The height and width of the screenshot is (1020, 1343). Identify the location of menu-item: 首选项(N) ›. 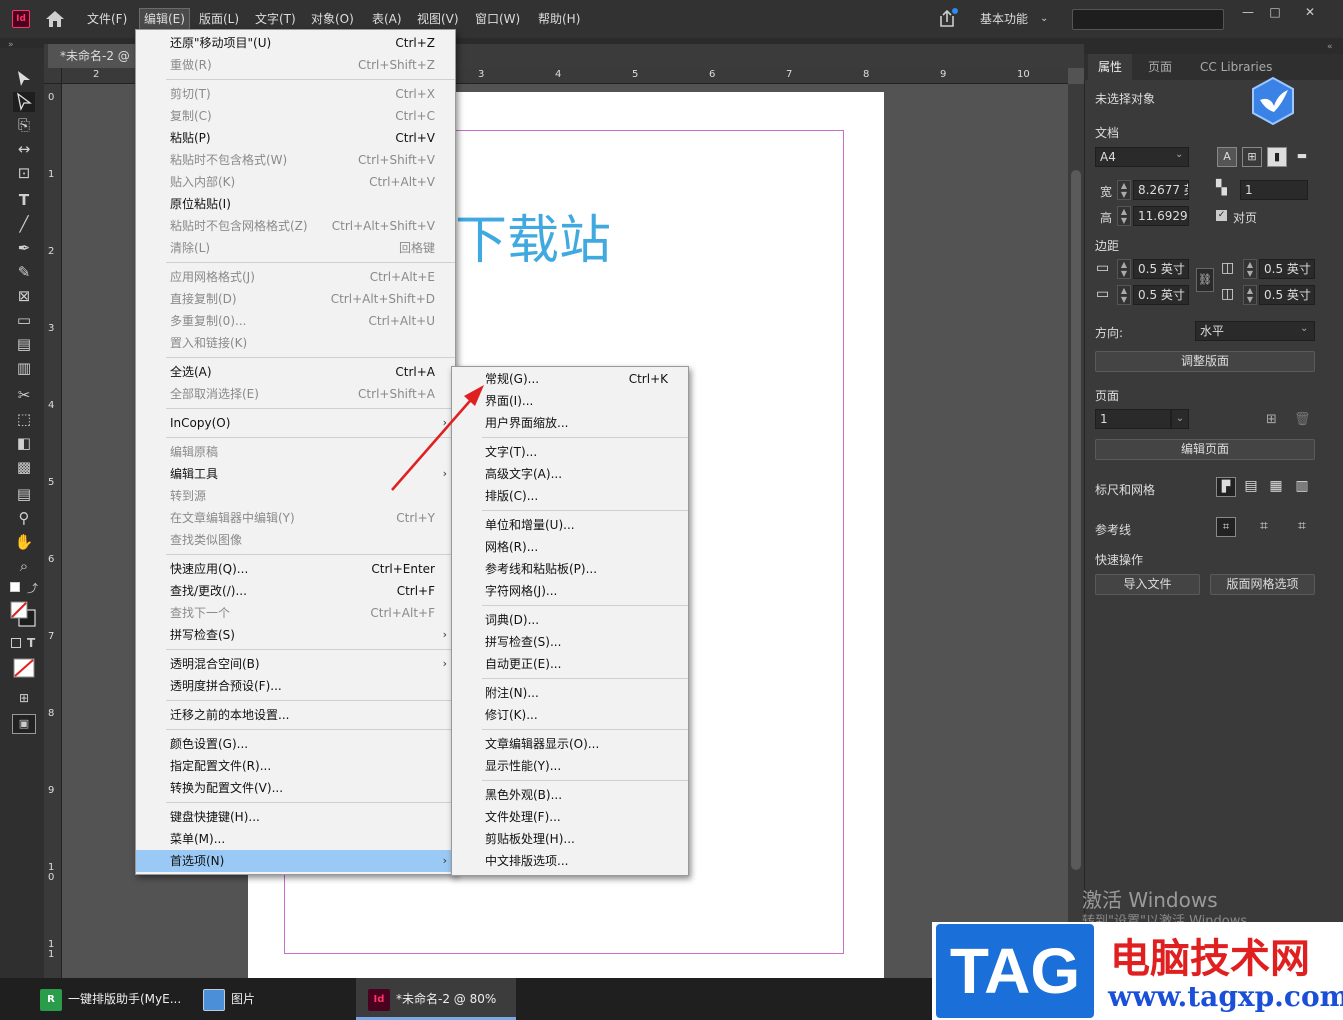
(295, 861).